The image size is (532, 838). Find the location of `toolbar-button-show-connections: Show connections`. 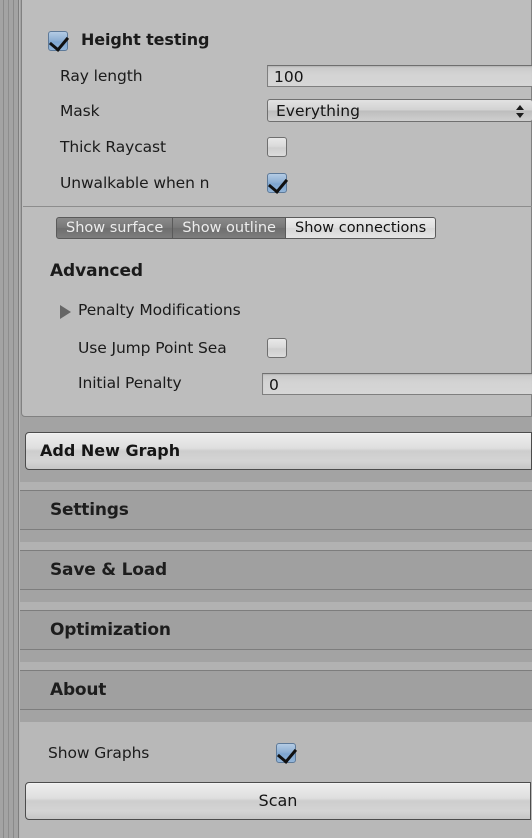

toolbar-button-show-connections: Show connections is located at coordinates (361, 228).